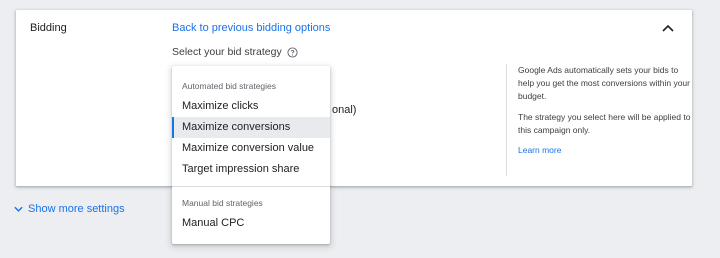  I want to click on bid-strategy-label-text: Select your bid strategy, so click(227, 52).